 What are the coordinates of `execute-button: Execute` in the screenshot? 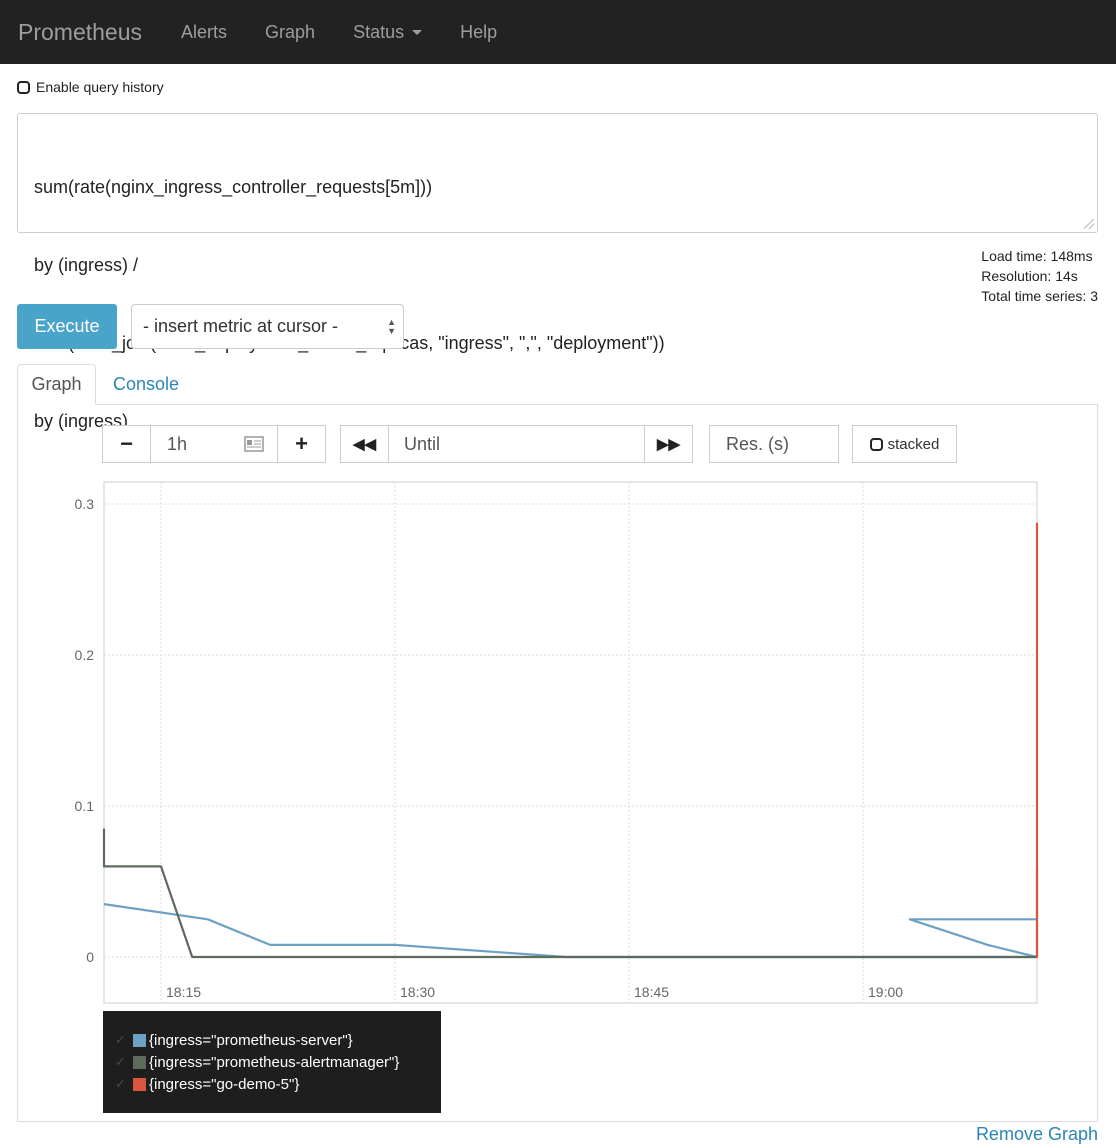 It's located at (67, 326).